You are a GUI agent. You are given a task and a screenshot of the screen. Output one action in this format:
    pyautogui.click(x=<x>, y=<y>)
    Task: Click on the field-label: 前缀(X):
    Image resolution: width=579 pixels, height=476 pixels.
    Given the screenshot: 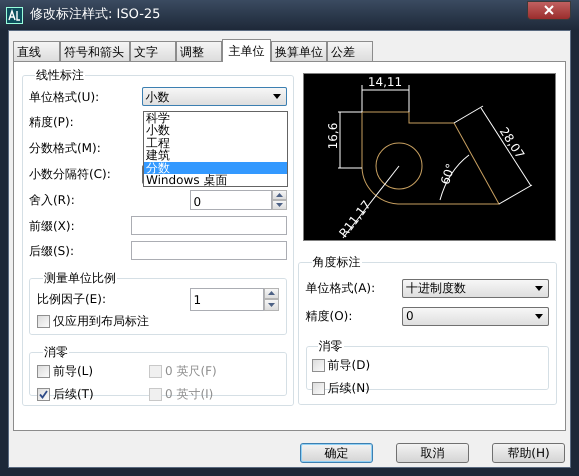 What is the action you would take?
    pyautogui.click(x=52, y=226)
    